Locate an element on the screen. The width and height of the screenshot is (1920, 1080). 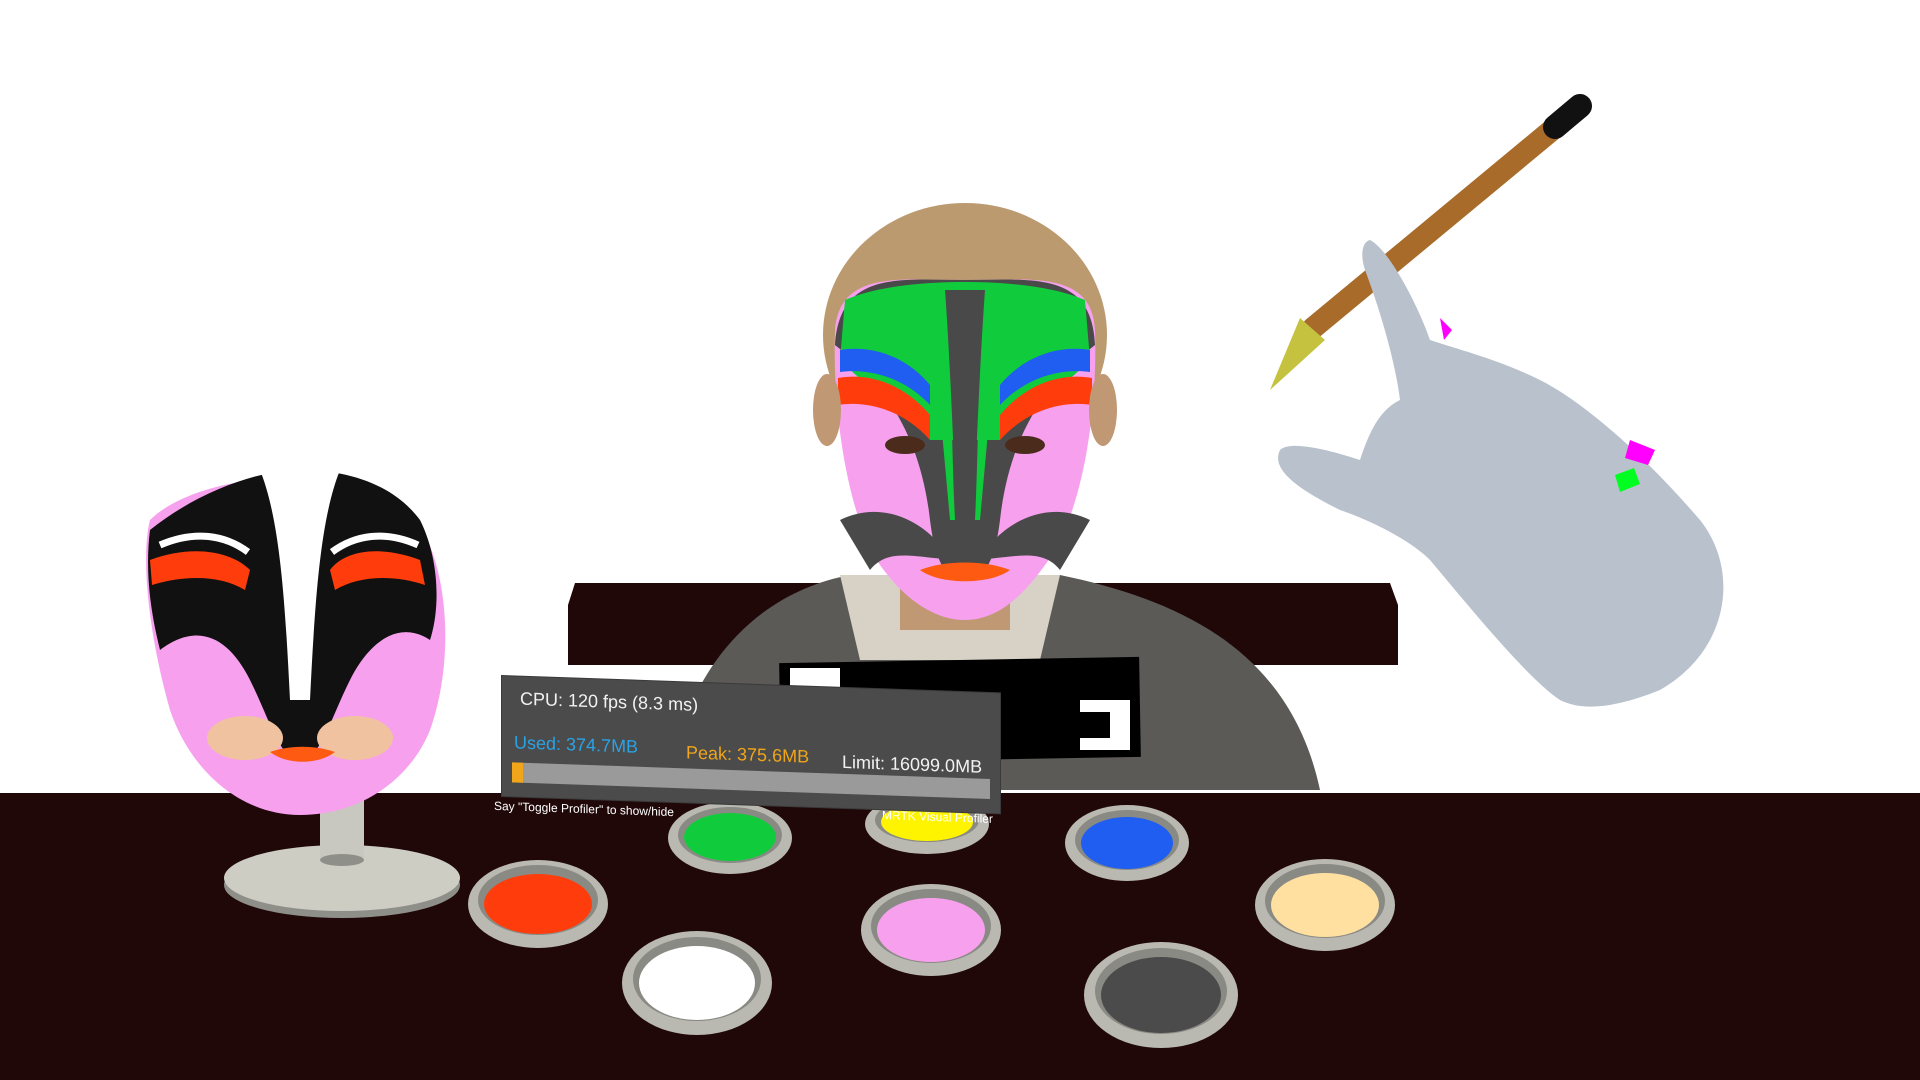
paint-blue is located at coordinates (1127, 843).